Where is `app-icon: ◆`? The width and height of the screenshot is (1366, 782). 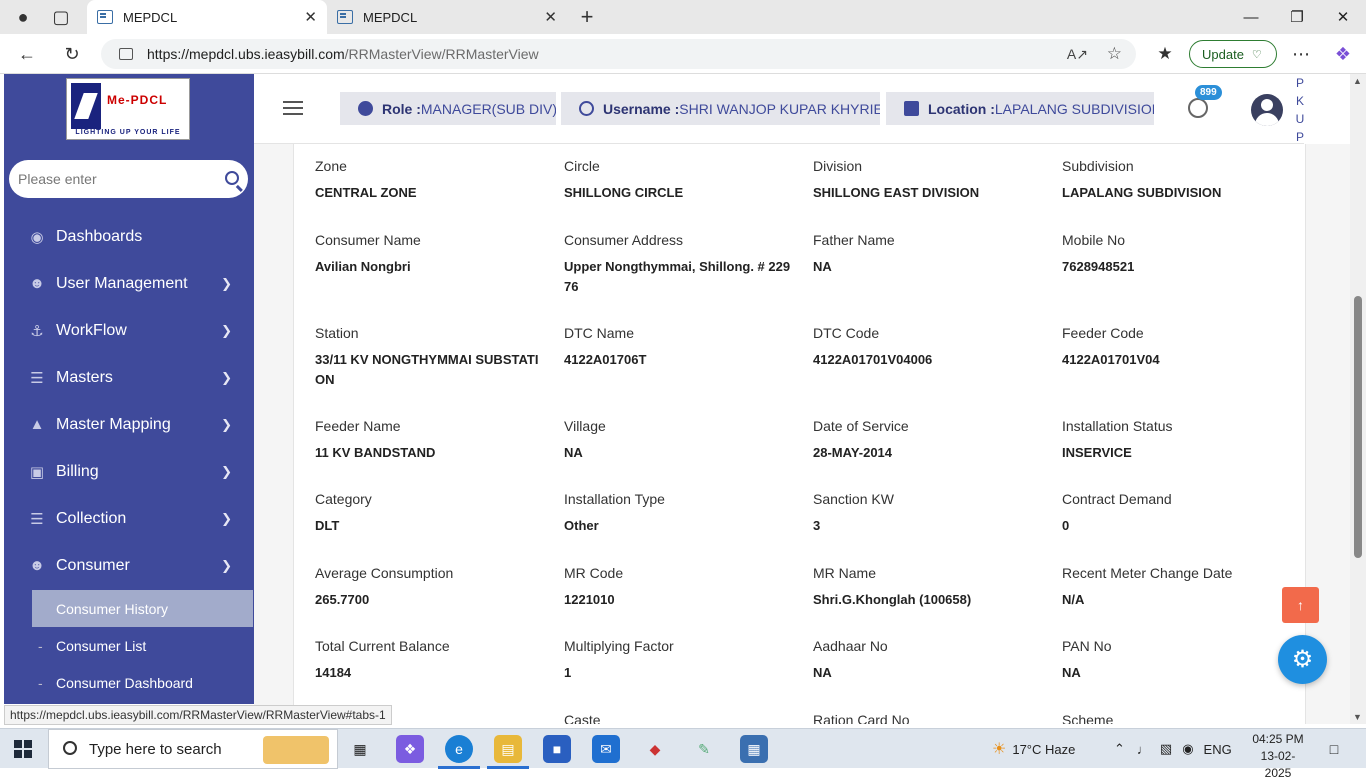
app-icon: ◆ is located at coordinates (655, 749).